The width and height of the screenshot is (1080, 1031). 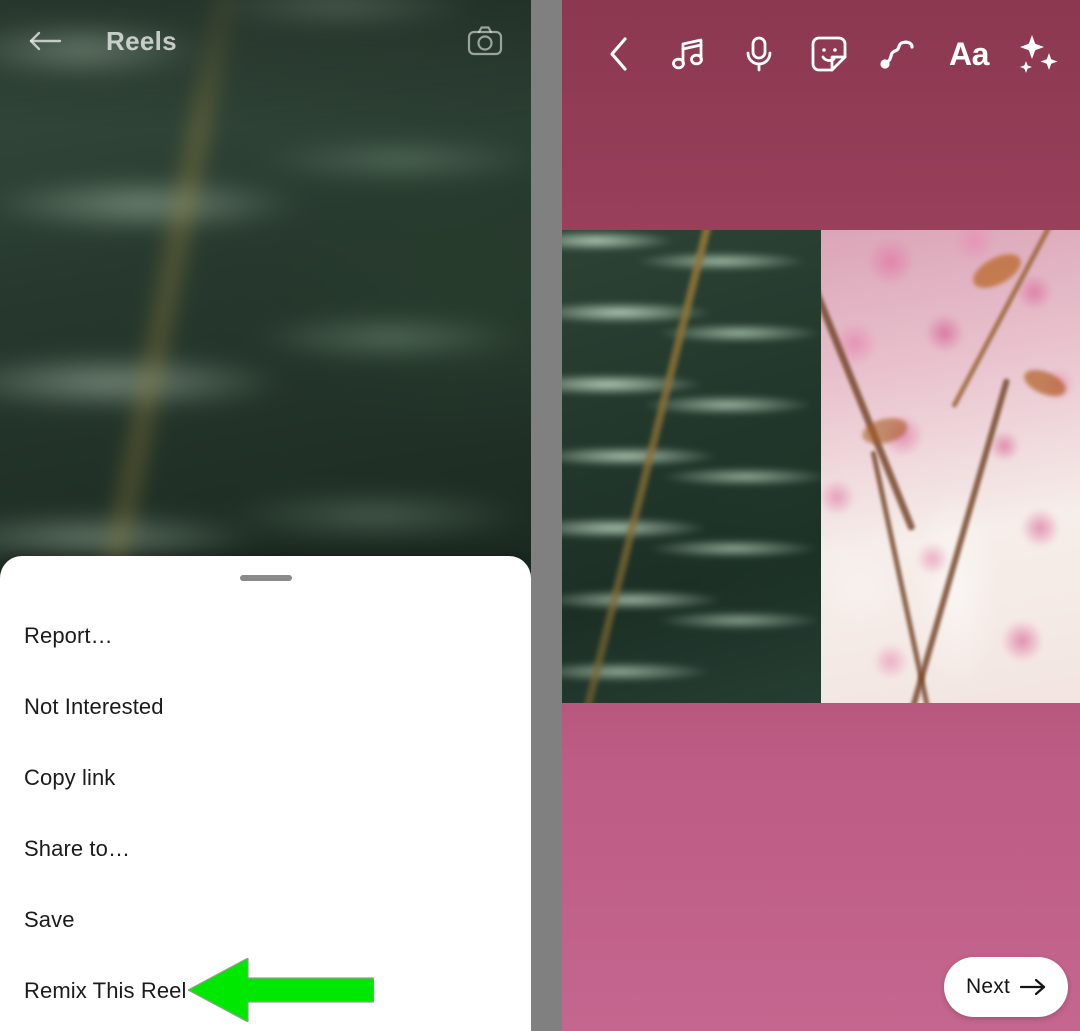 I want to click on menu-item-save: Save, so click(x=265, y=919).